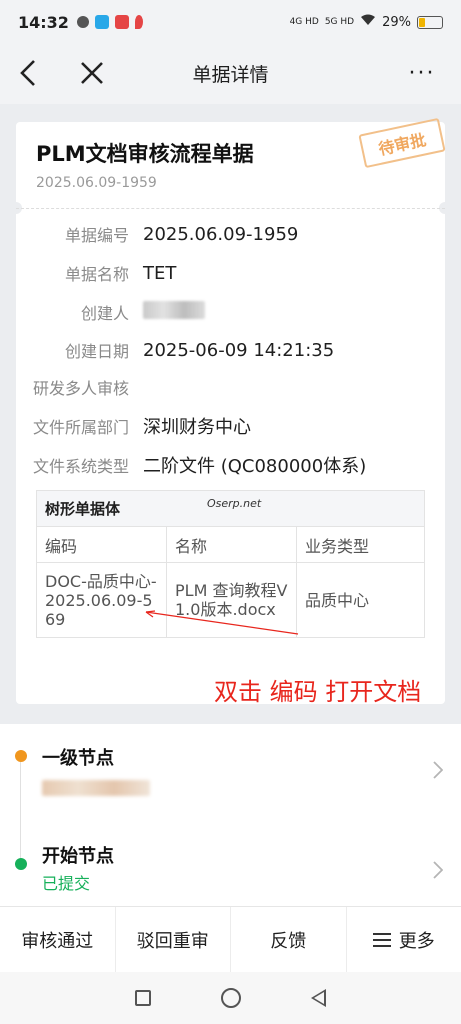 This screenshot has width=461, height=1024. I want to click on node-title: 开始节点, so click(78, 855).